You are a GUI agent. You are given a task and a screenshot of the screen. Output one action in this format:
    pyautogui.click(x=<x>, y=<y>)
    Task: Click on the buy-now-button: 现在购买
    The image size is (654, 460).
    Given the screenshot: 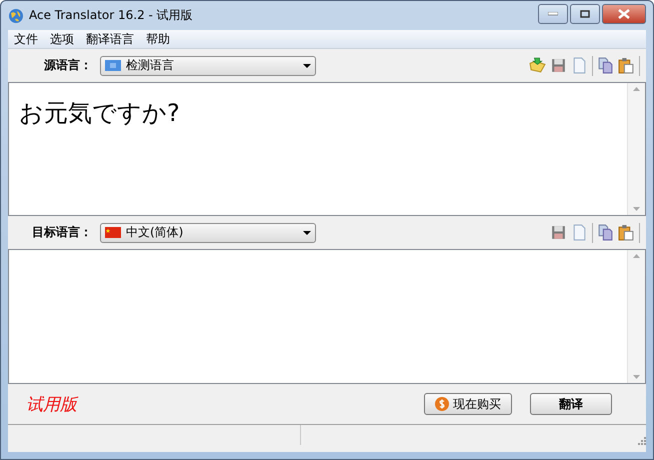 What is the action you would take?
    pyautogui.click(x=468, y=404)
    